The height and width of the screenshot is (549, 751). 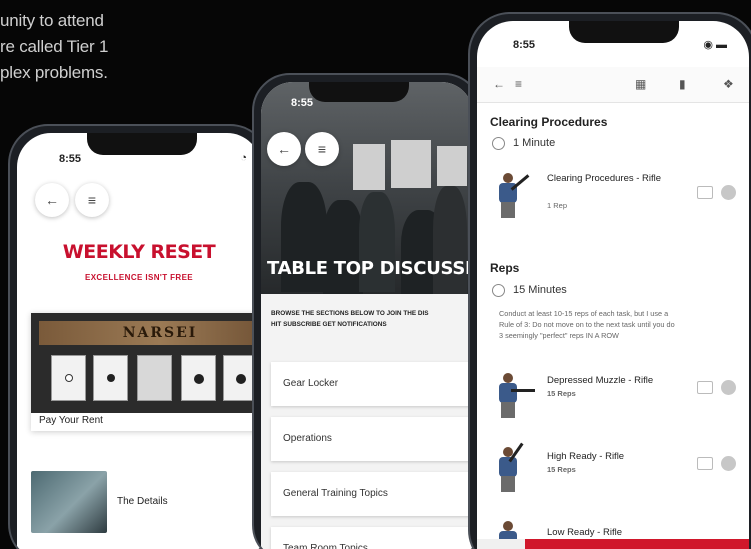 I want to click on exercise-name: Low Ready - Rifle, so click(x=584, y=532).